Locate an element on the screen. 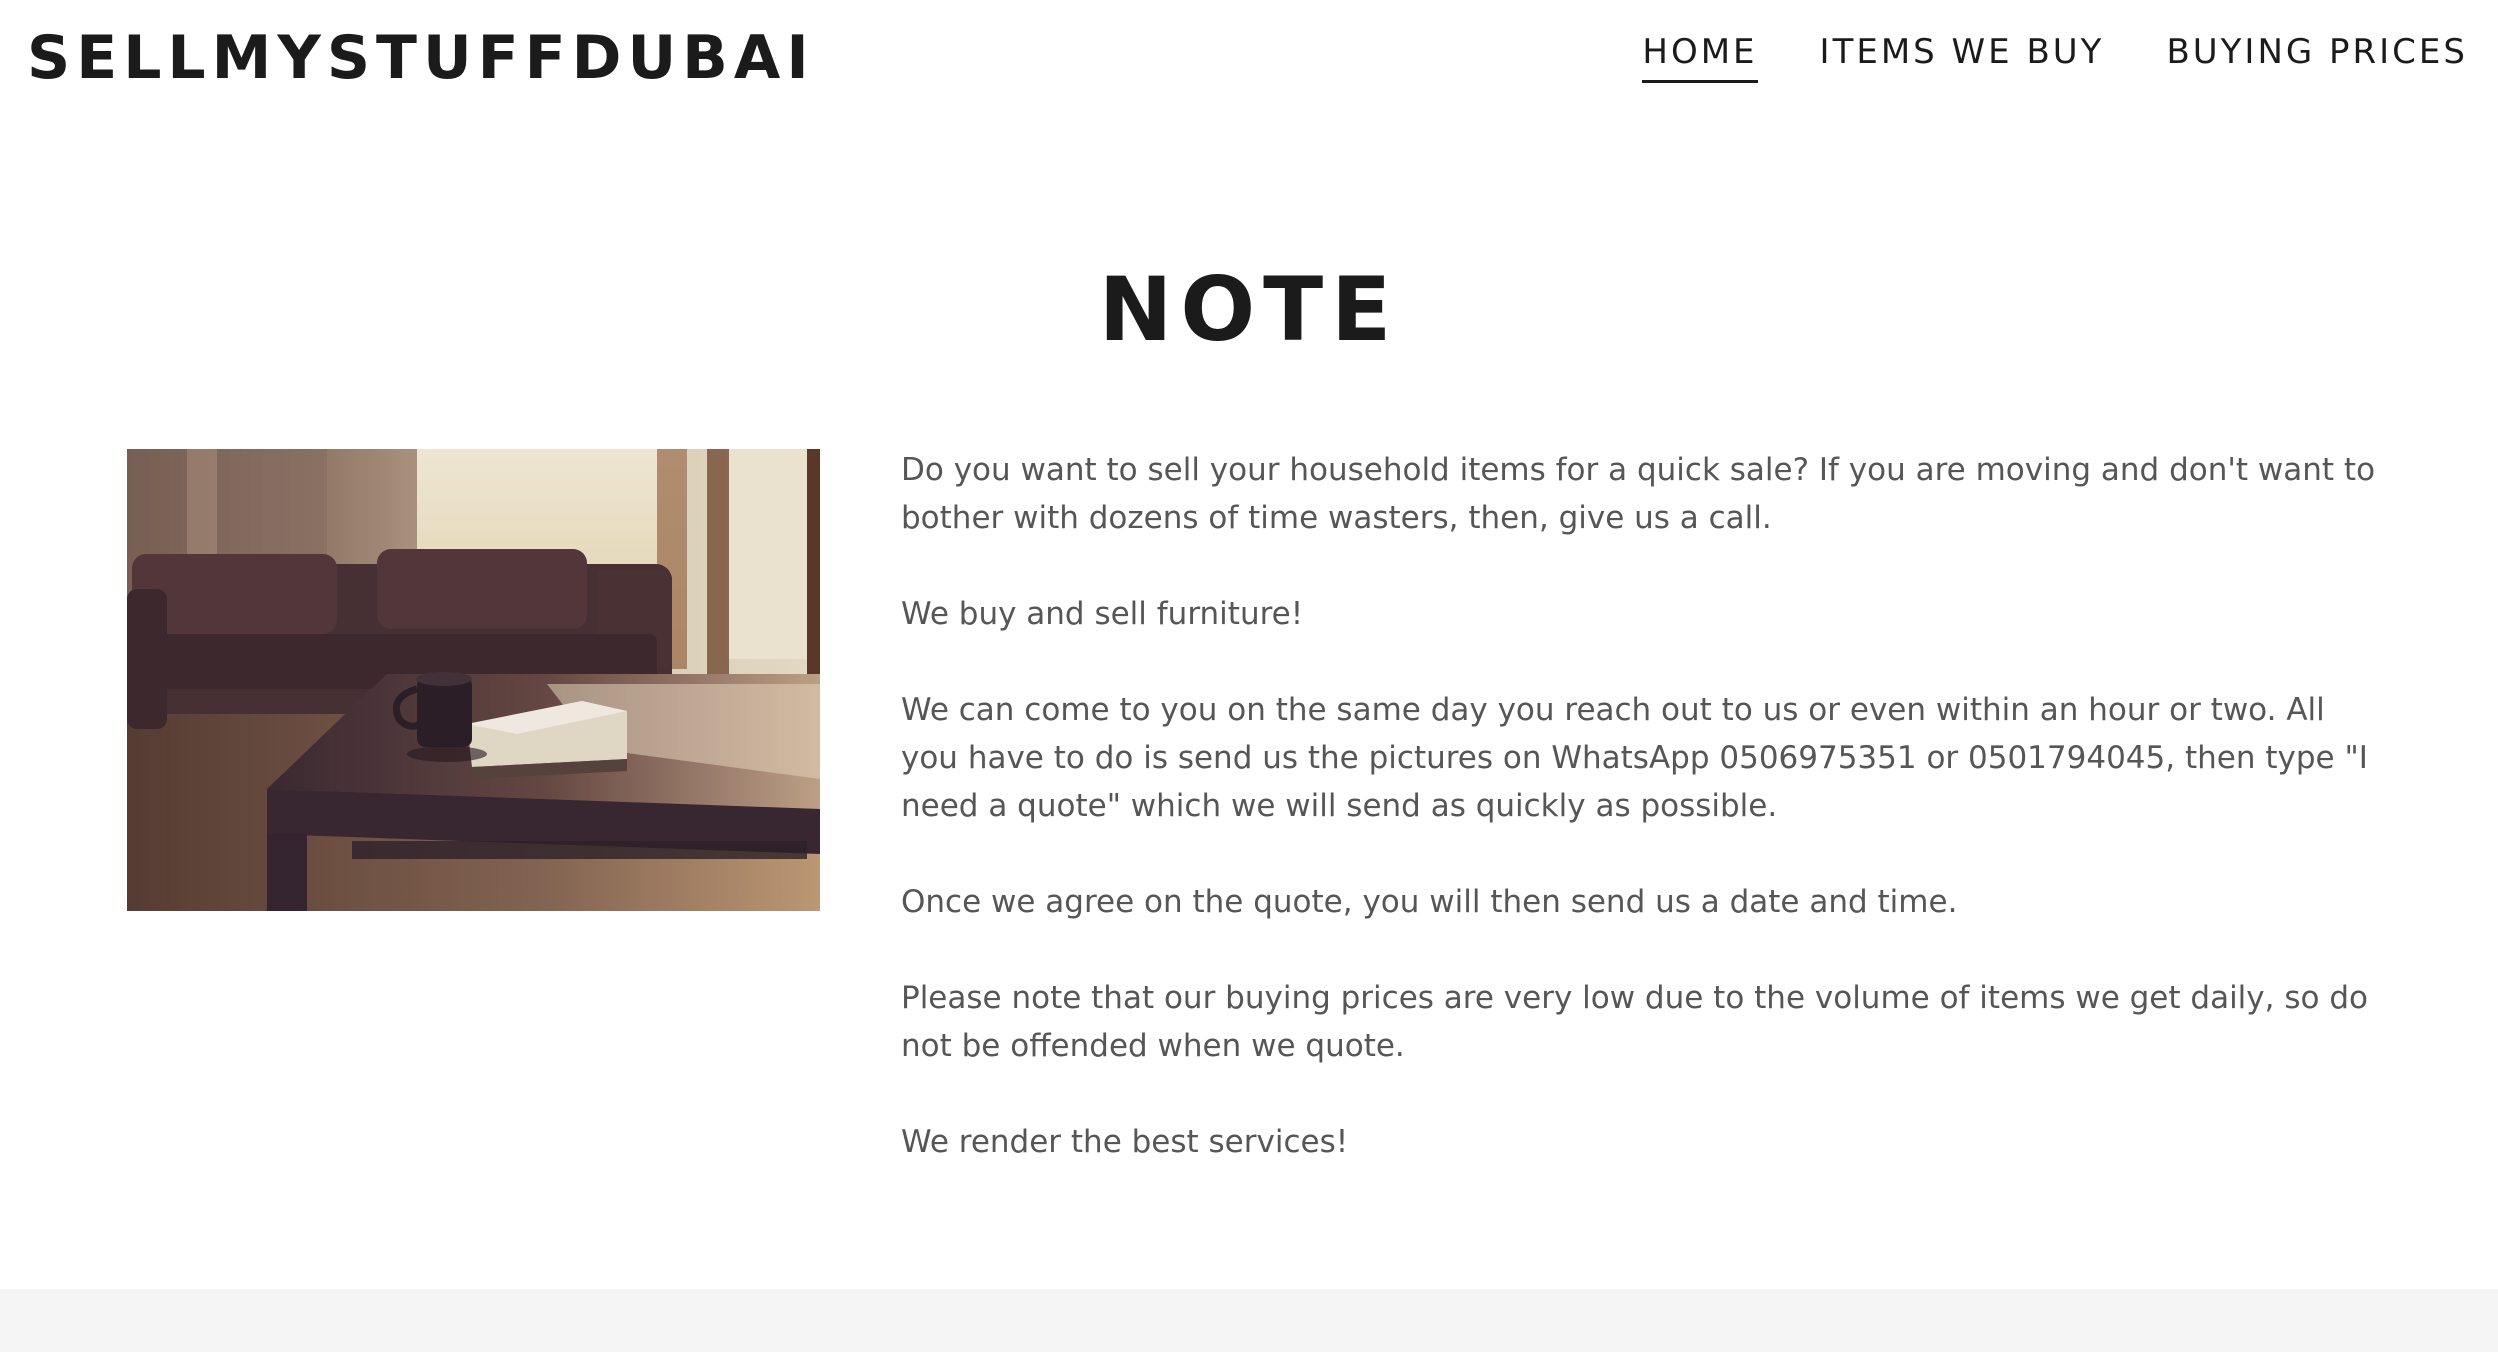 The image size is (2498, 1352). footer-band is located at coordinates (1249, 1320).